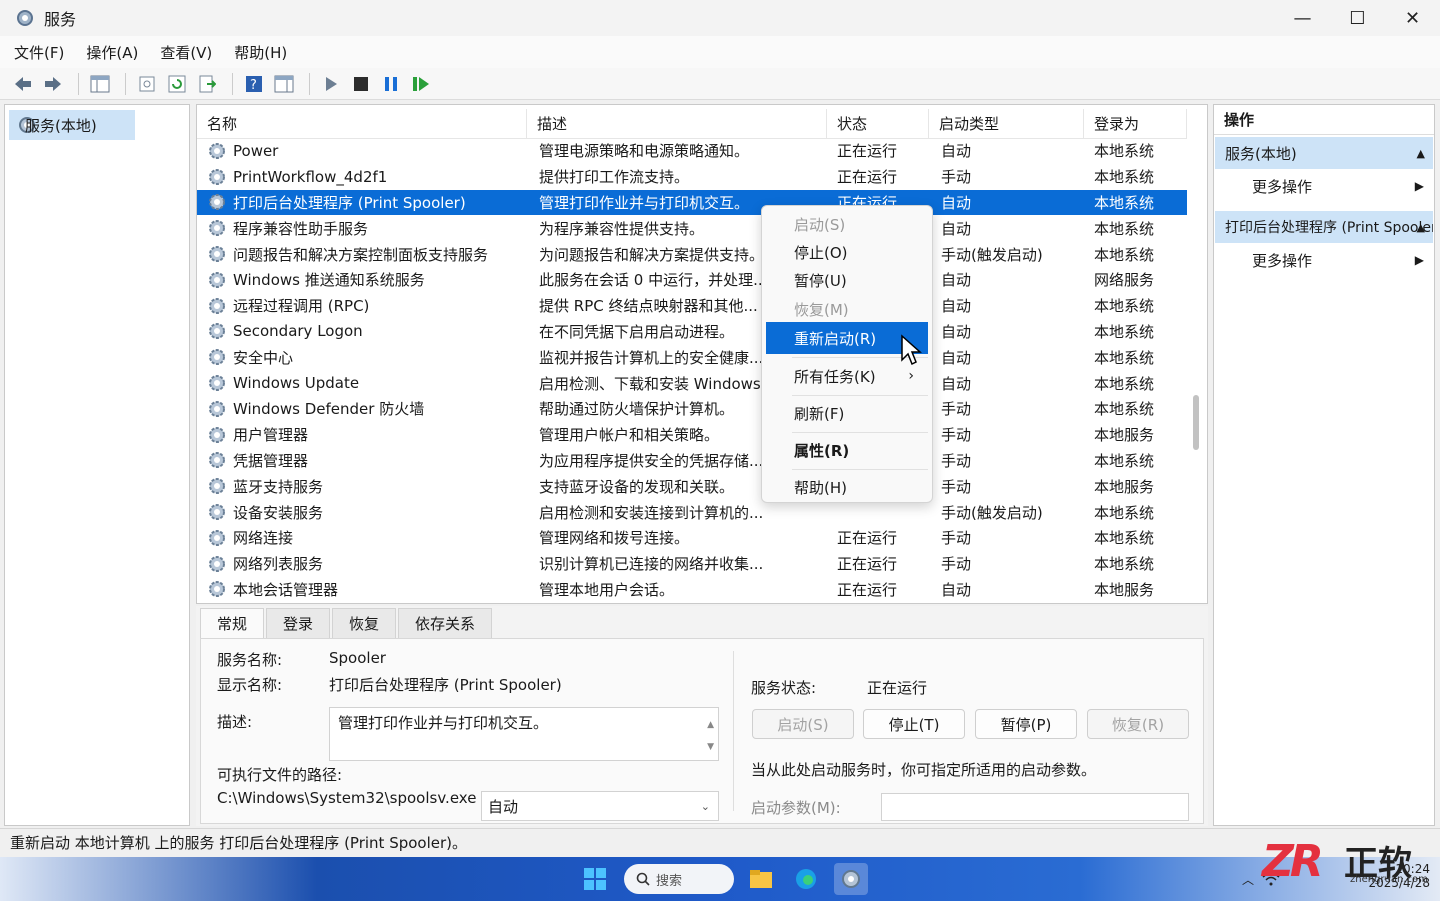  What do you see at coordinates (421, 84) in the screenshot?
I see `restart-service-icon` at bounding box center [421, 84].